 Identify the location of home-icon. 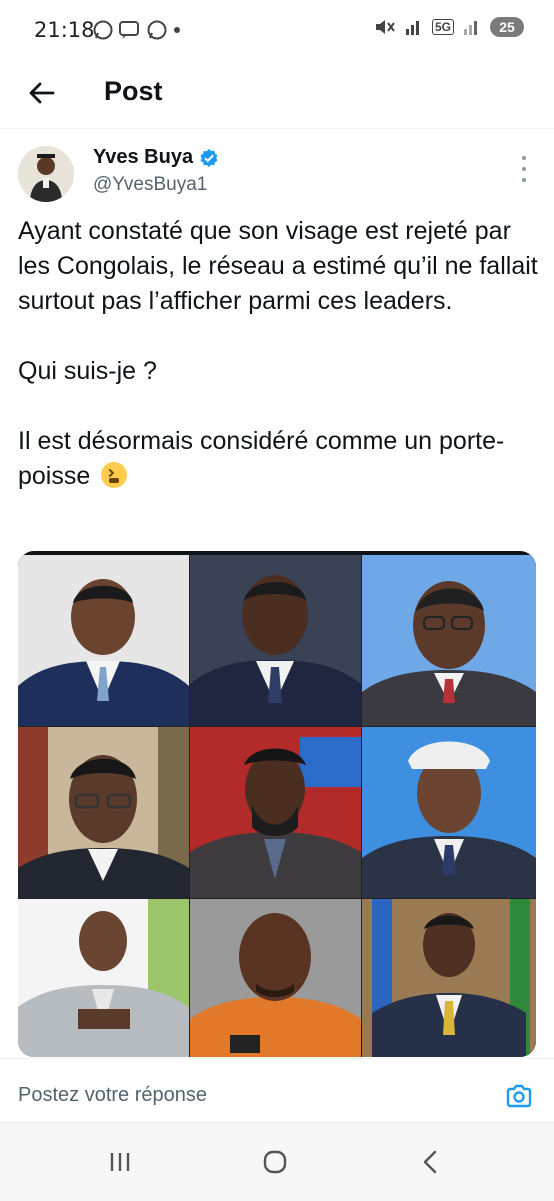
(275, 1162).